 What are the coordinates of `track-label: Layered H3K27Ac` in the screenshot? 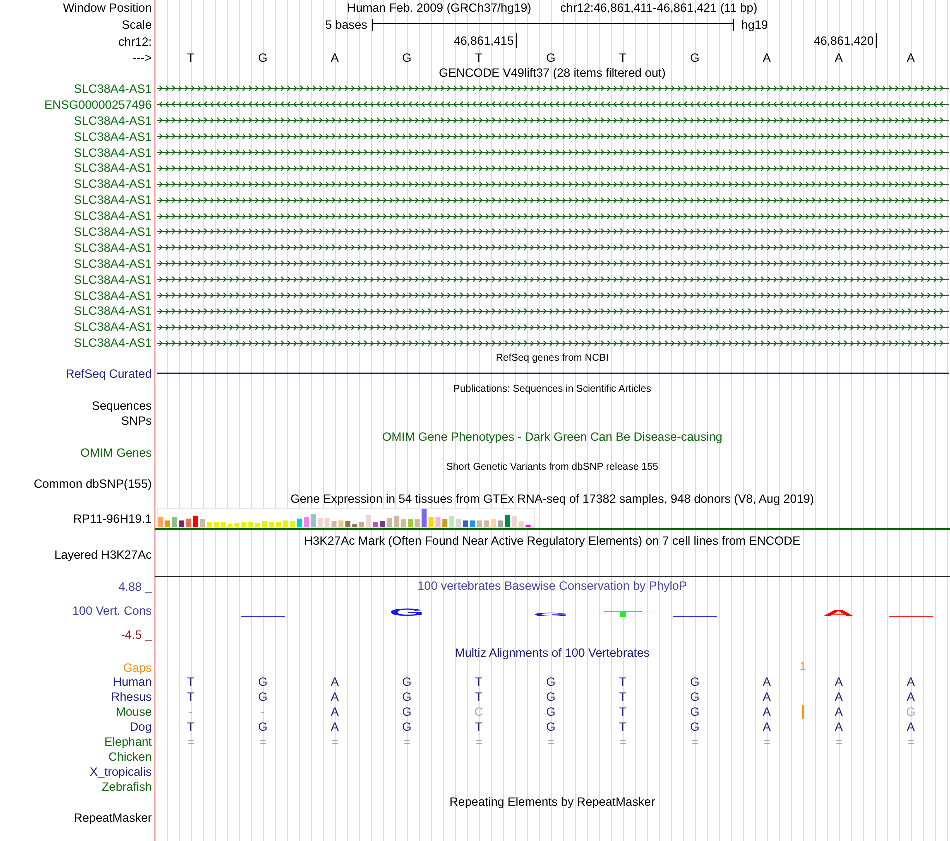 It's located at (103, 555).